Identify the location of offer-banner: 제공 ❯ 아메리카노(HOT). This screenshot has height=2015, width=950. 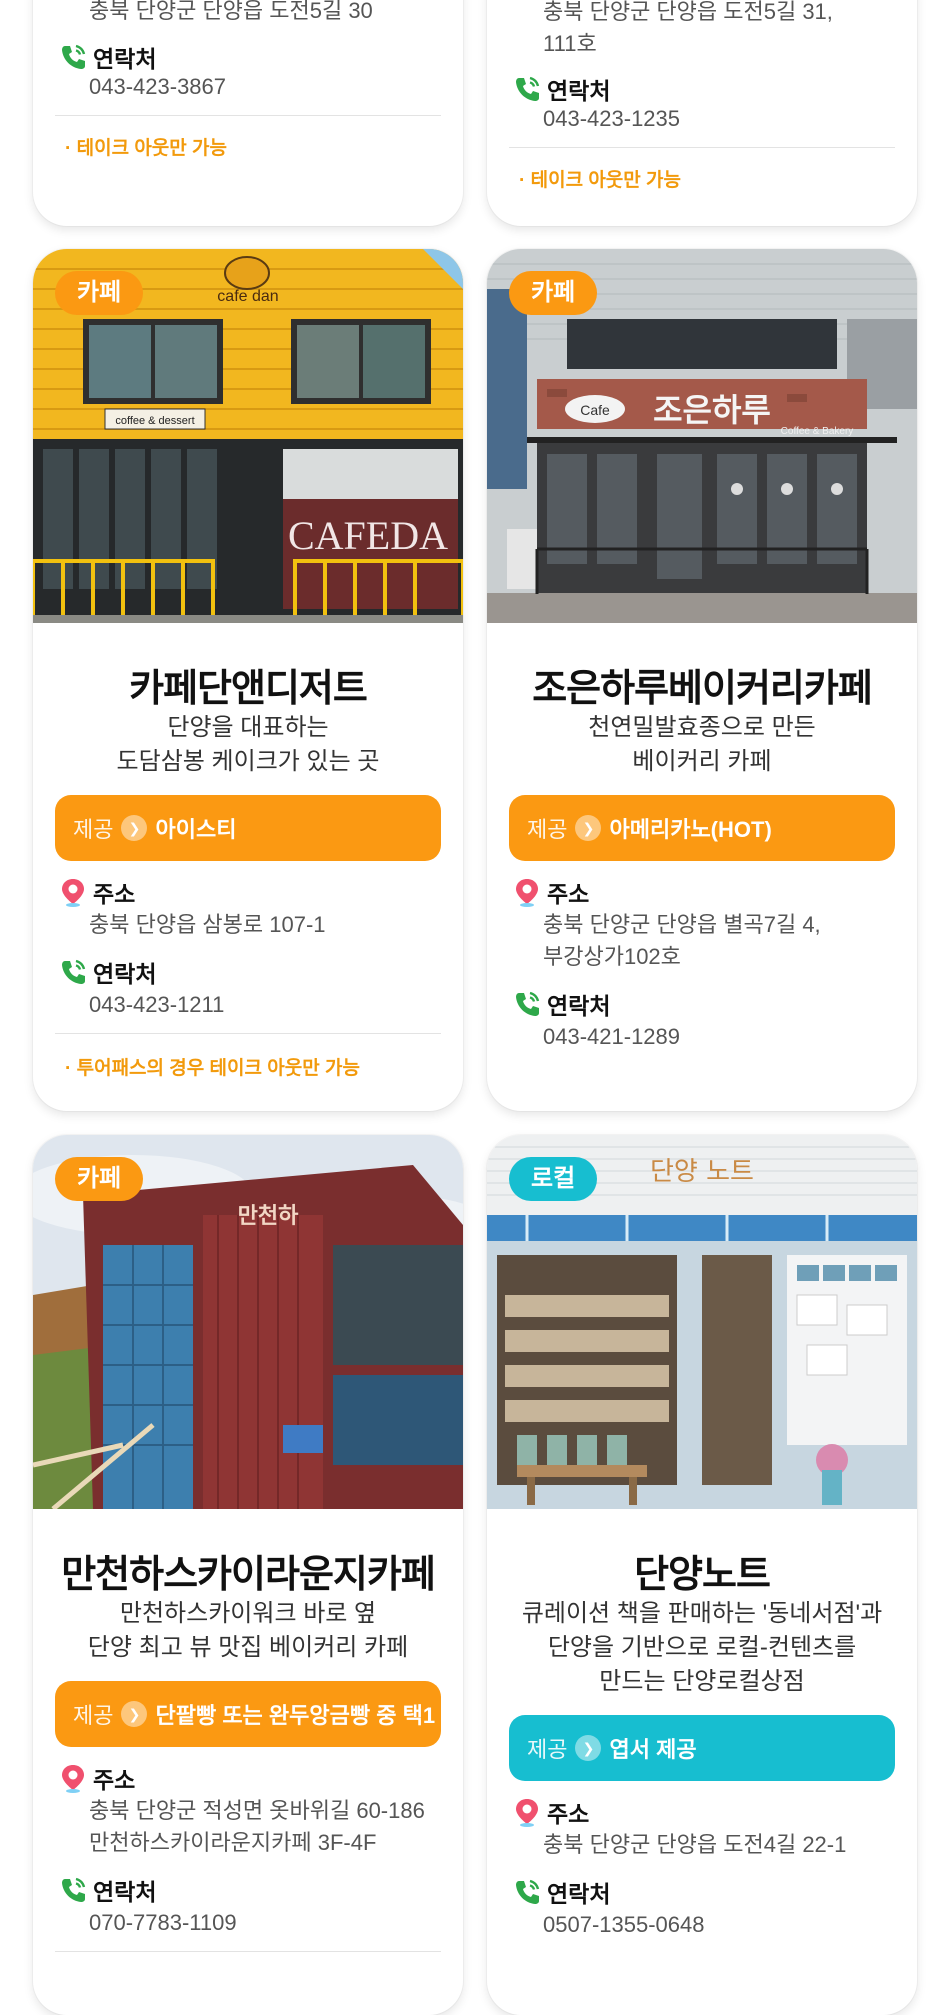
(702, 828).